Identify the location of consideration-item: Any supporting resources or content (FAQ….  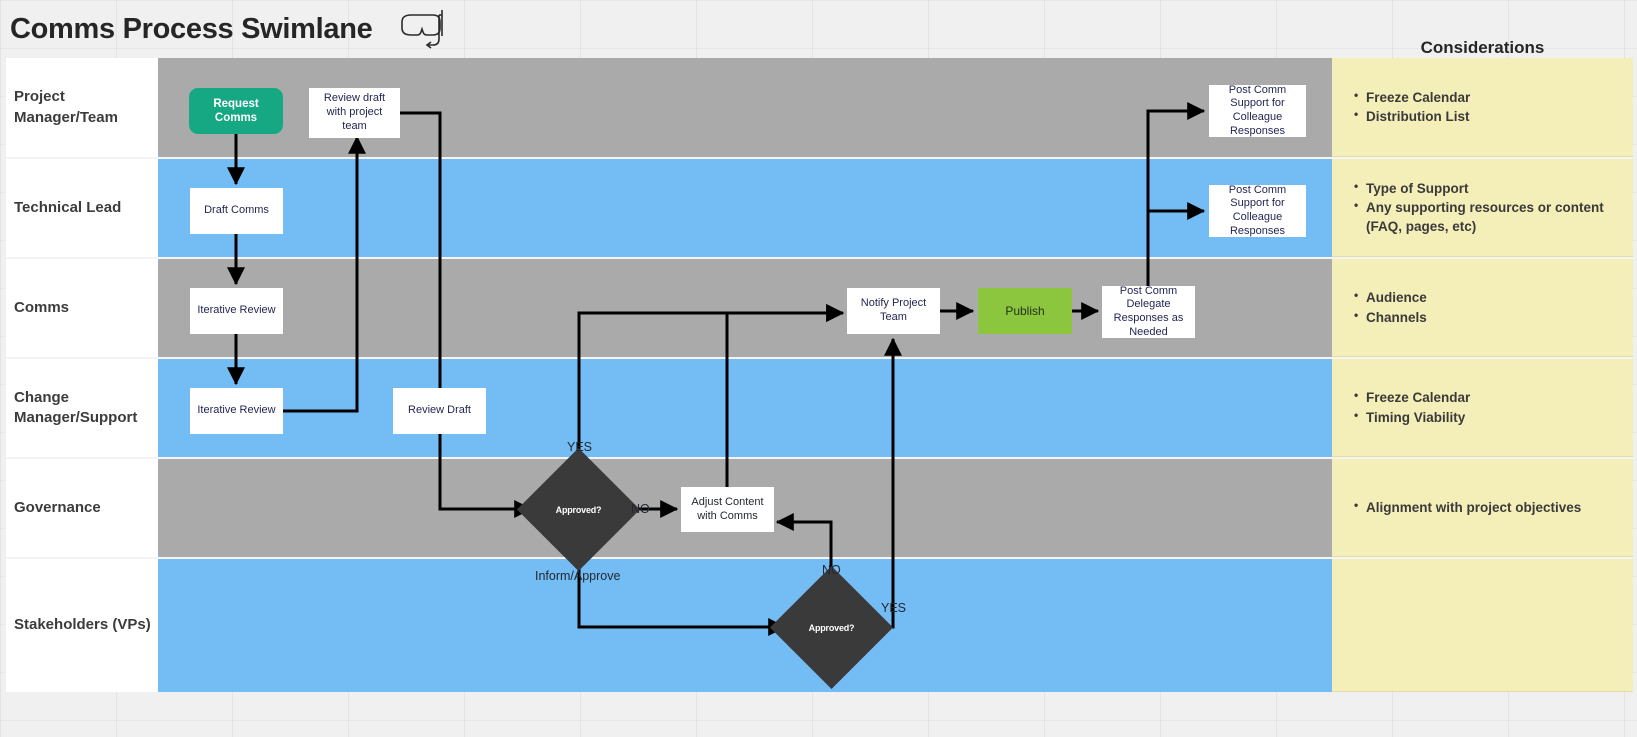
(1488, 216).